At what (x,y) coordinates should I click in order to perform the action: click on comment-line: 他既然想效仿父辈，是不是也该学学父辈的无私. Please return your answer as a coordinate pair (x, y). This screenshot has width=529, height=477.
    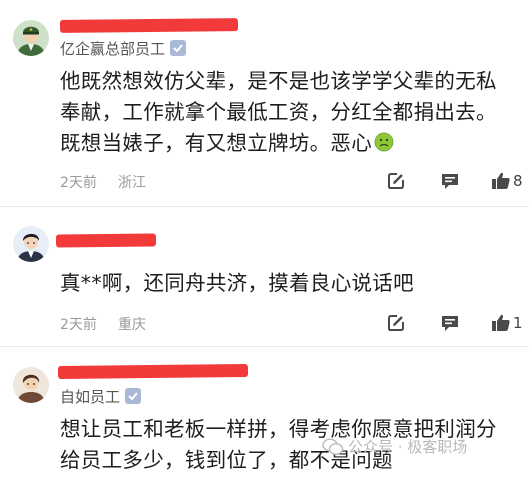
    Looking at the image, I should click on (278, 81).